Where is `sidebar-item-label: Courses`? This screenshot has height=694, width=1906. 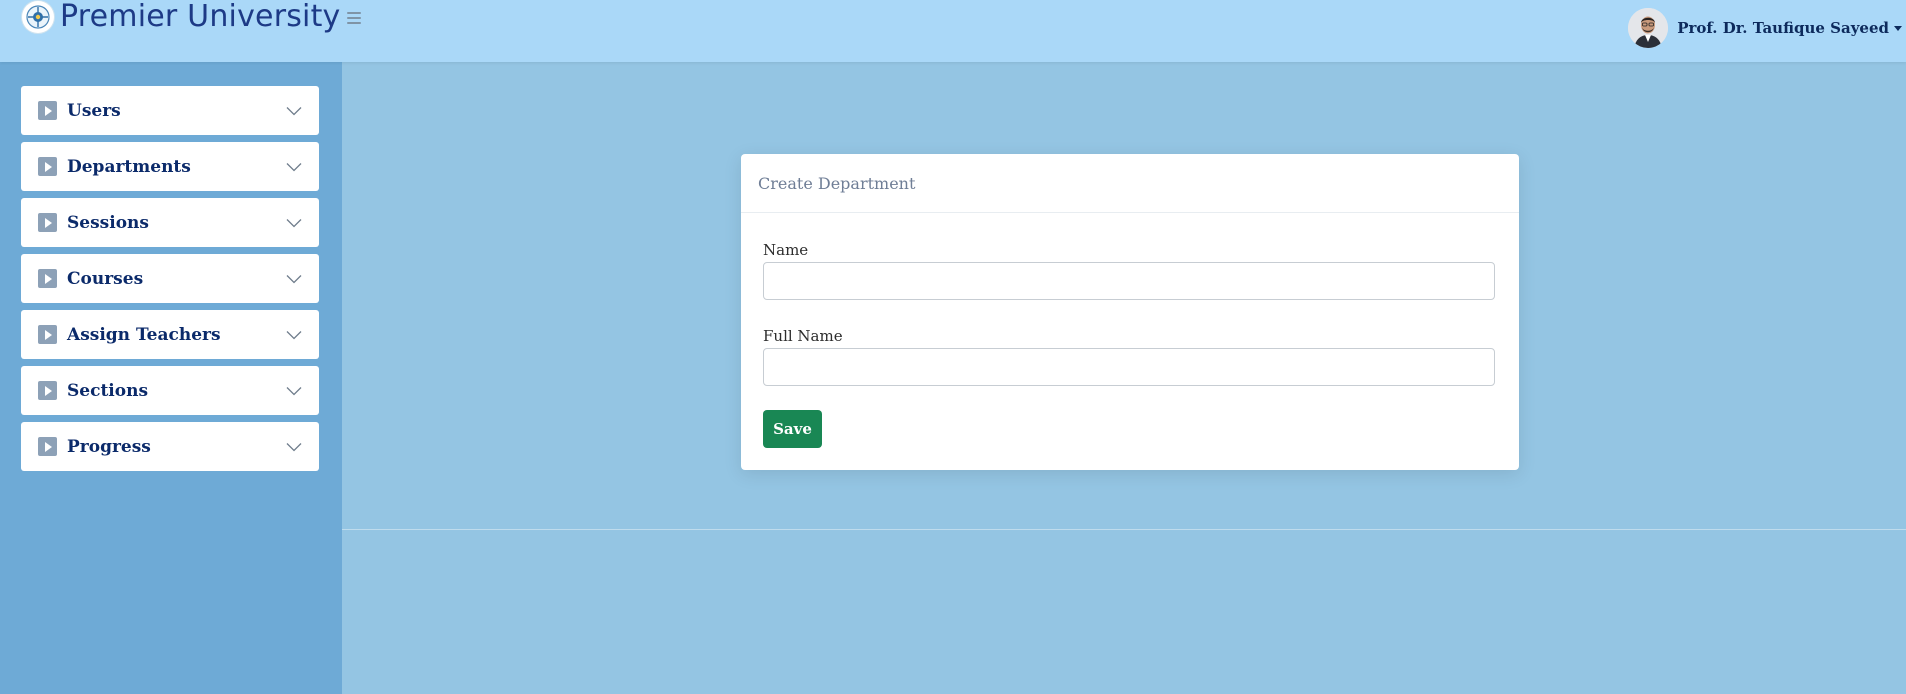
sidebar-item-label: Courses is located at coordinates (105, 278).